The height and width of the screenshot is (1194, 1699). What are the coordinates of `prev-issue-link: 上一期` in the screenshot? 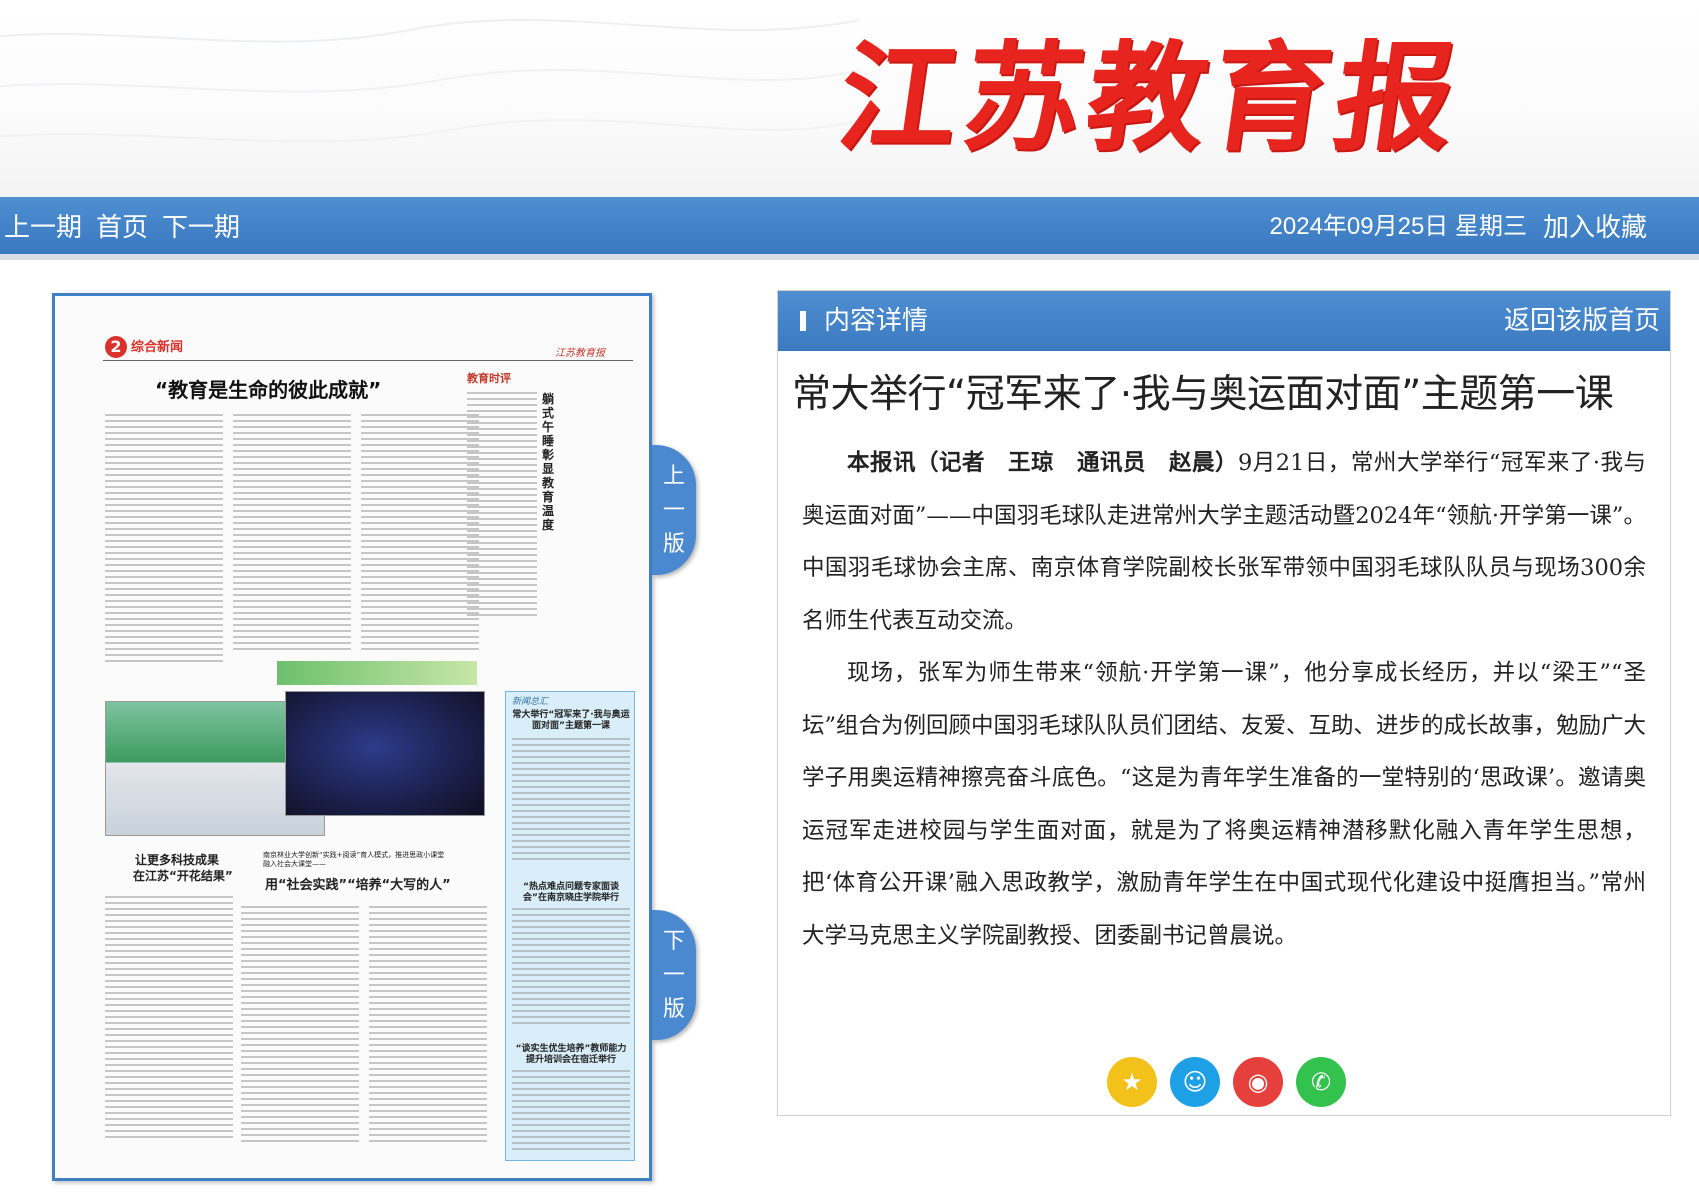 It's located at (43, 227).